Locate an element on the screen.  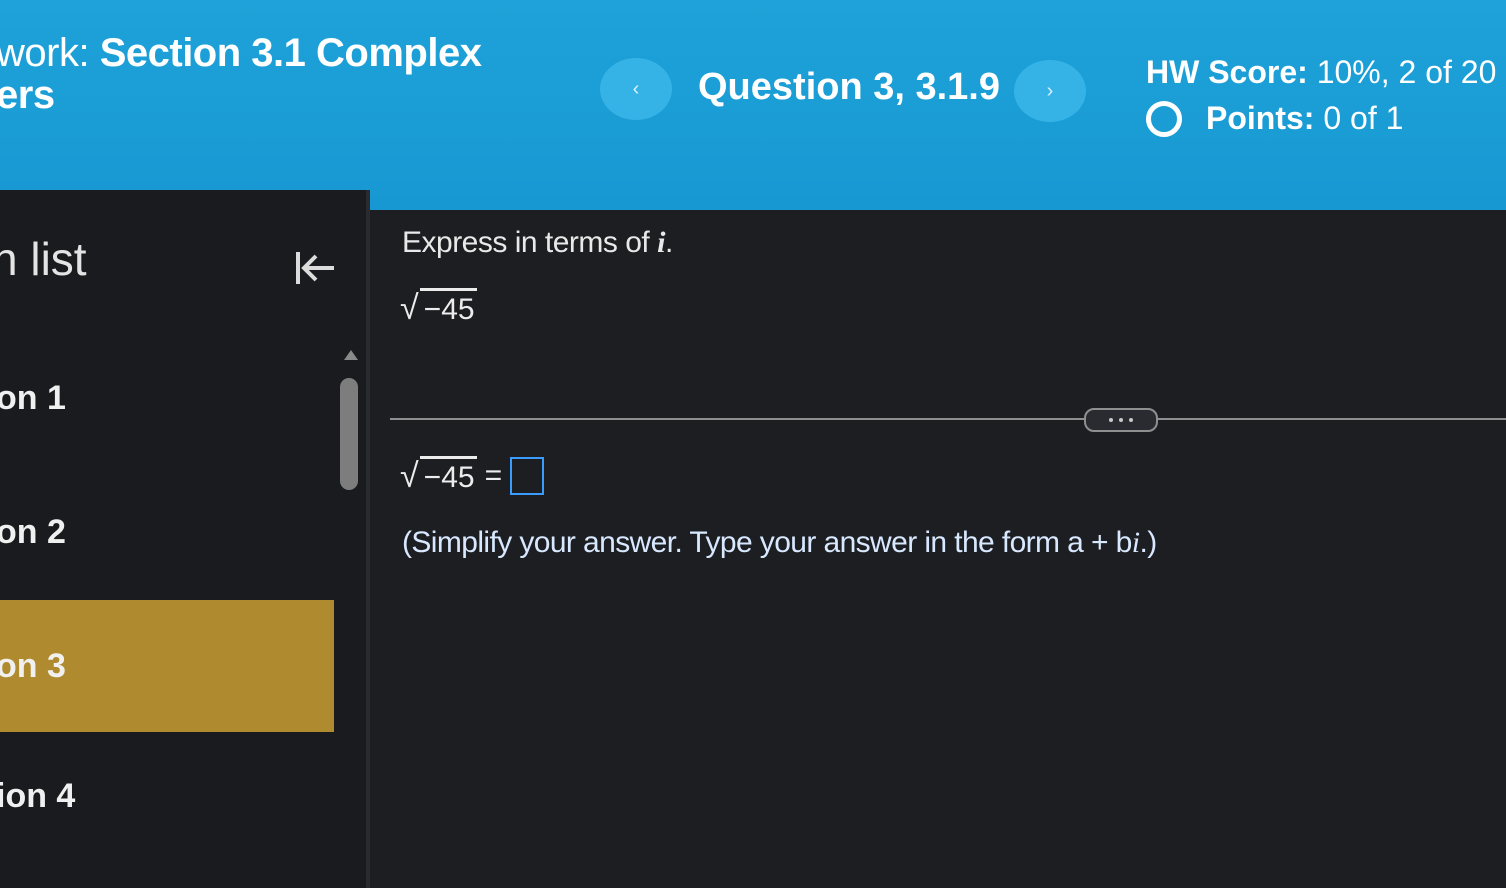
hw-score: HW Score: 10%, 2 of 20 is located at coordinates (1321, 72).